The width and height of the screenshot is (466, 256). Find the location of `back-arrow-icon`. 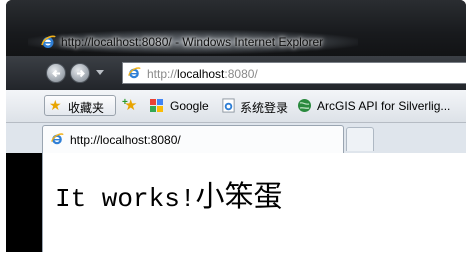

back-arrow-icon is located at coordinates (56, 73).